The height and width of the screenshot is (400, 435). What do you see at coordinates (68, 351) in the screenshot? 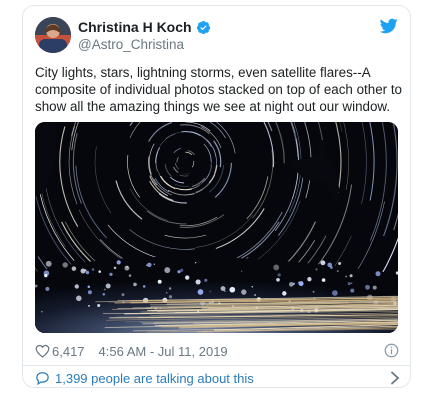
I see `like-count: 6,417` at bounding box center [68, 351].